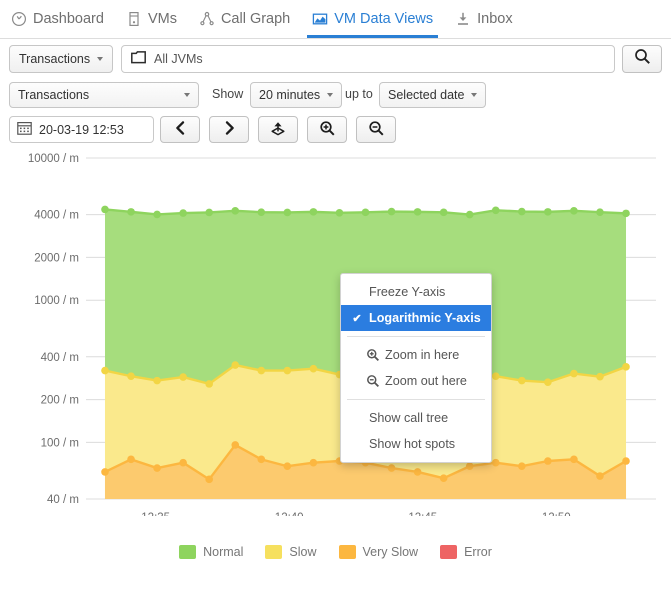 Image resolution: width=671 pixels, height=589 pixels. I want to click on export-button, so click(278, 129).